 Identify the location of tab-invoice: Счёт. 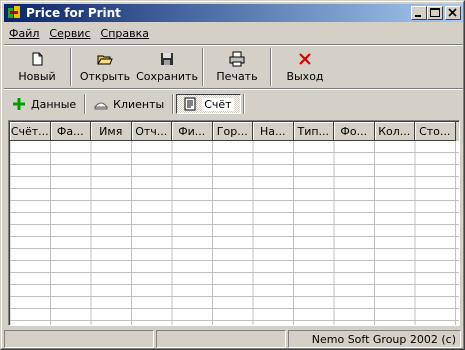
(208, 104).